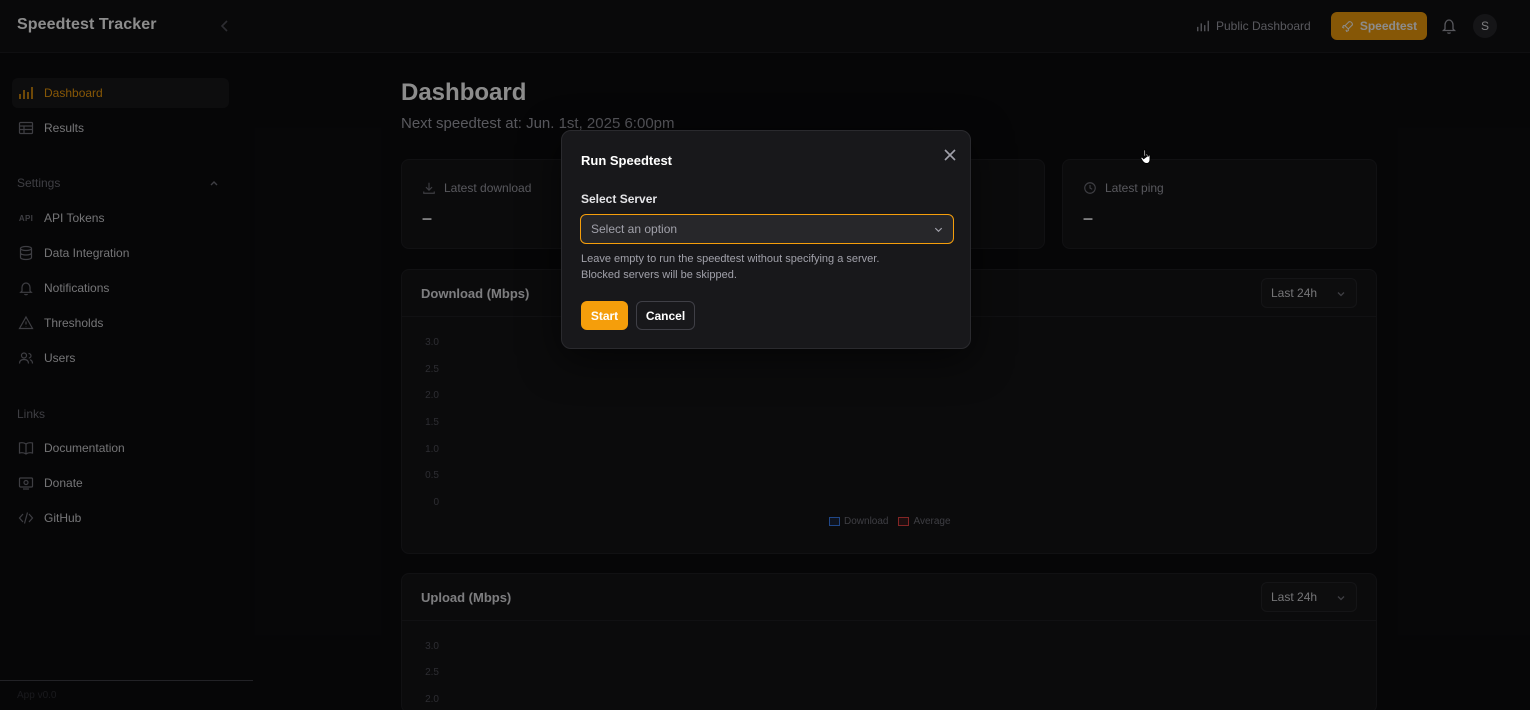 The width and height of the screenshot is (1530, 710). I want to click on start-button: Start, so click(604, 315).